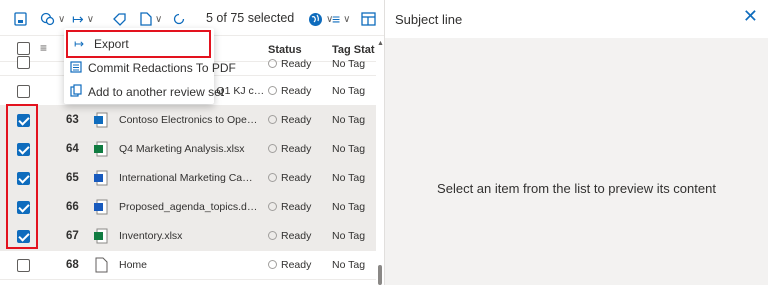  What do you see at coordinates (341, 19) in the screenshot?
I see `list-options-icon: ≡ ∨` at bounding box center [341, 19].